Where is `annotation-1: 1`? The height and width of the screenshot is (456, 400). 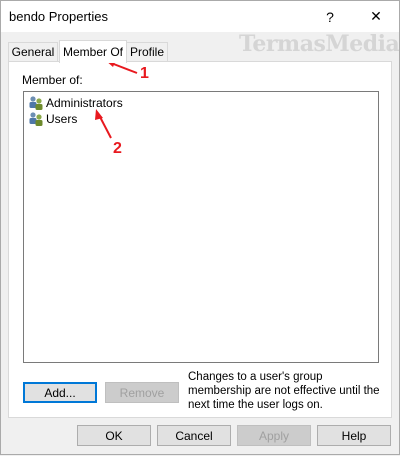 annotation-1: 1 is located at coordinates (144, 73).